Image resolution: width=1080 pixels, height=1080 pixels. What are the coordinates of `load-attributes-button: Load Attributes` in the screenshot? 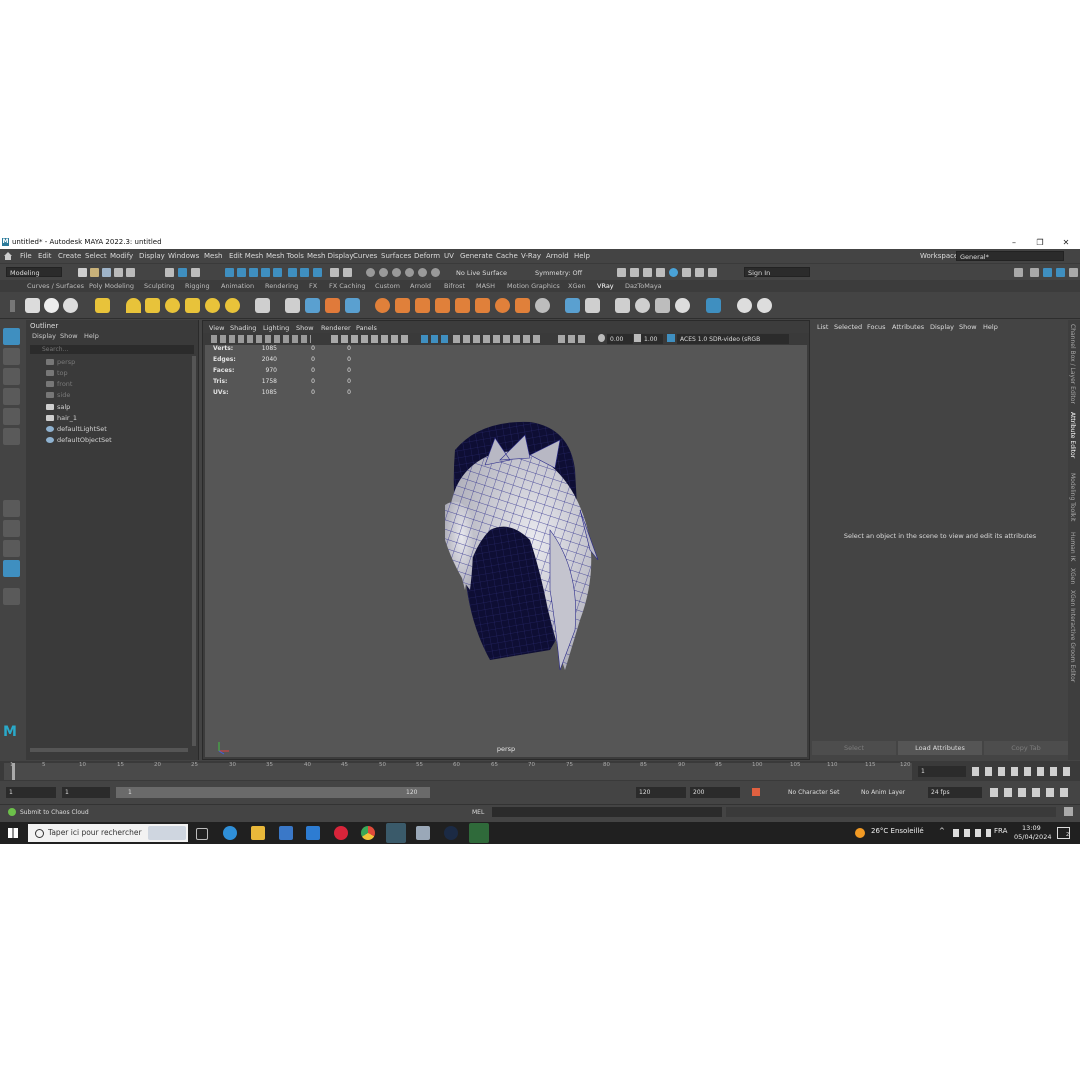 It's located at (940, 748).